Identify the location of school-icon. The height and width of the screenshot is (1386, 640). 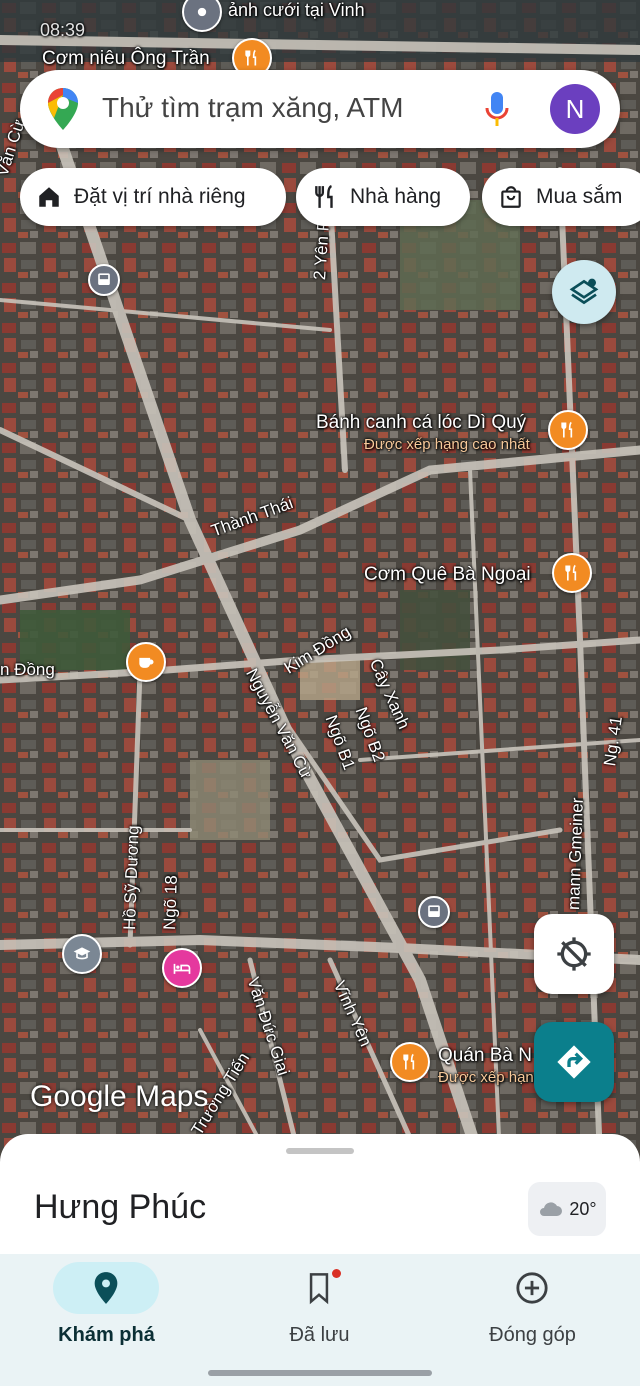
(82, 953).